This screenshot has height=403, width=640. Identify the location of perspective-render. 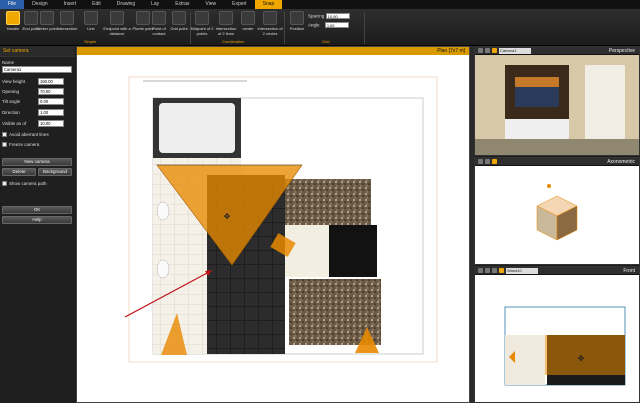
(557, 105).